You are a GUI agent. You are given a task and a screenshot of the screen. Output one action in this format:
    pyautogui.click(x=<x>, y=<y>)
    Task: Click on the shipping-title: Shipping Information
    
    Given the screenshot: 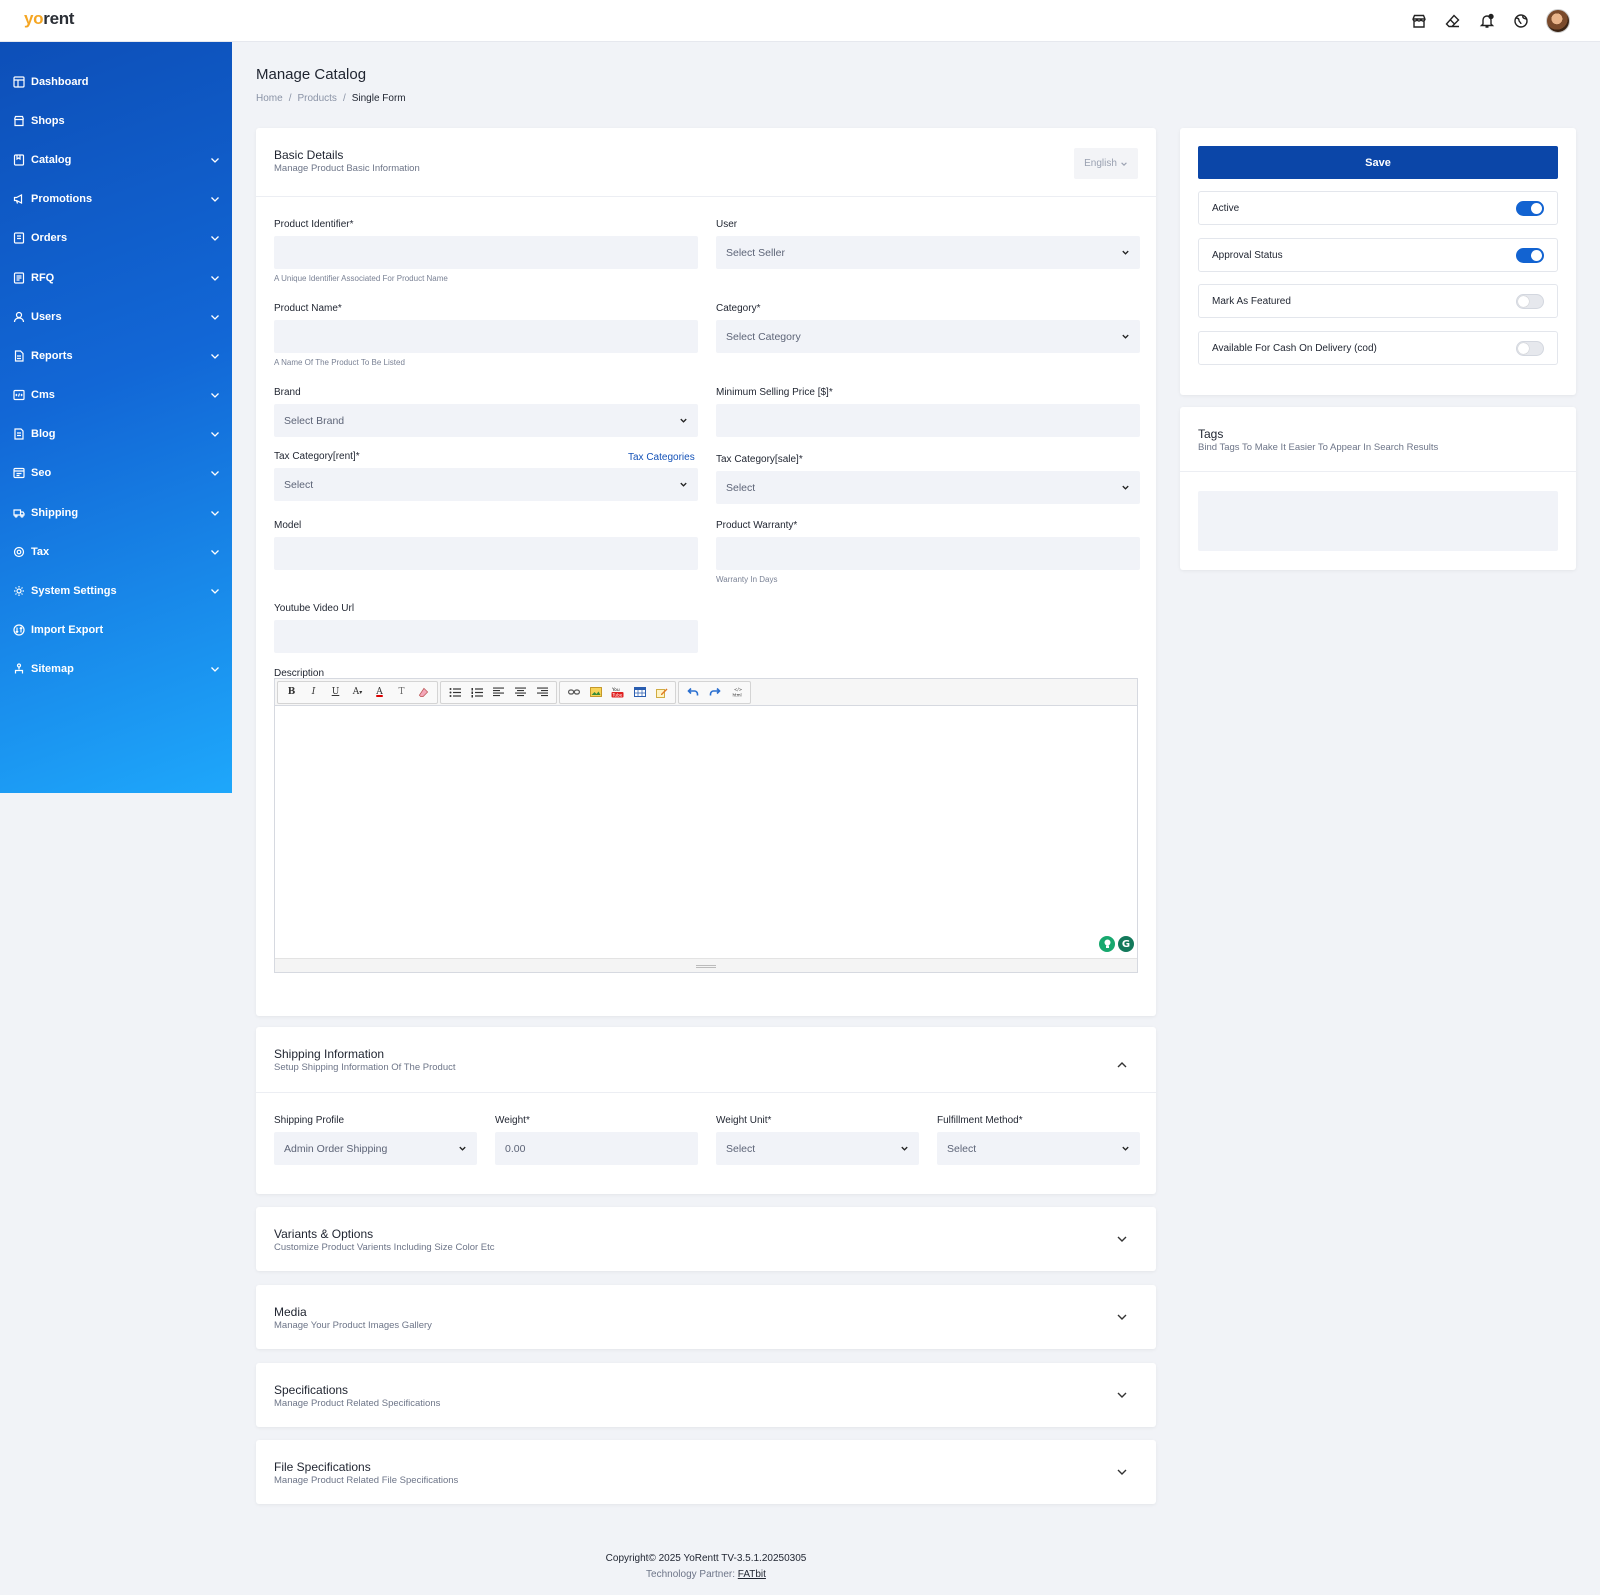 What is the action you would take?
    pyautogui.click(x=329, y=1054)
    